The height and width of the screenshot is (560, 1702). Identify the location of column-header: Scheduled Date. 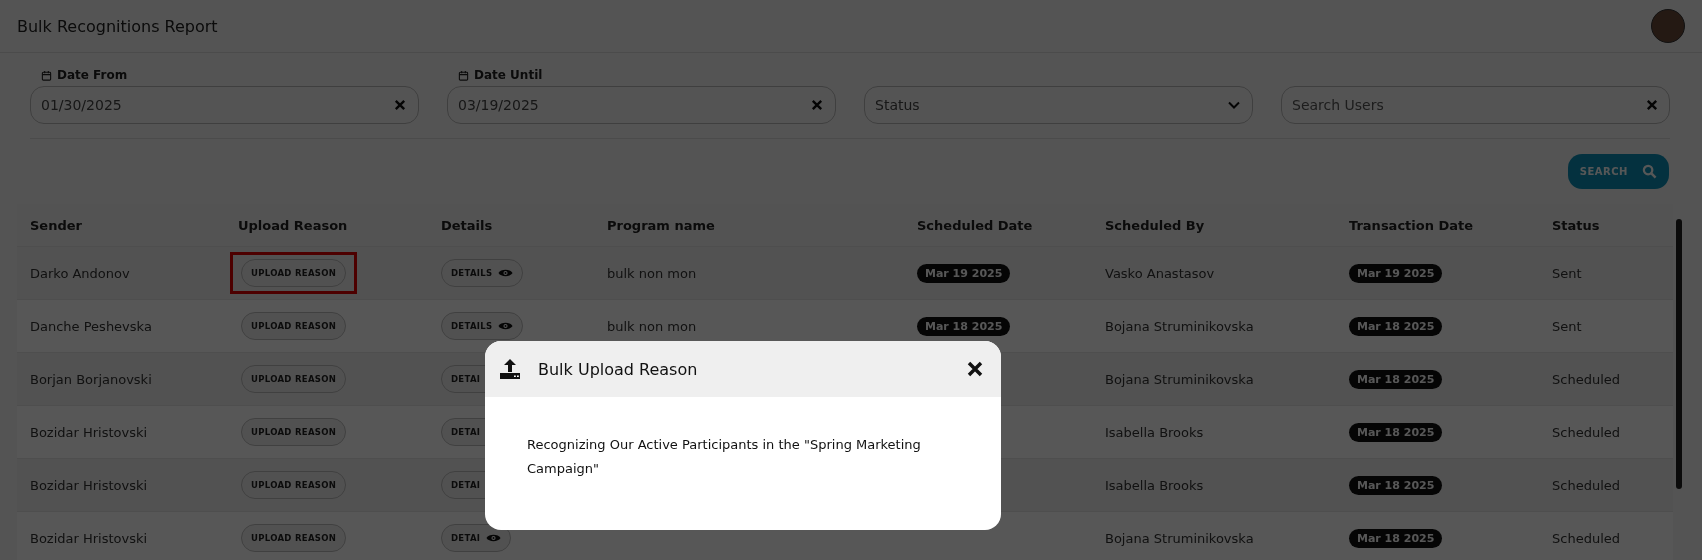
(975, 225).